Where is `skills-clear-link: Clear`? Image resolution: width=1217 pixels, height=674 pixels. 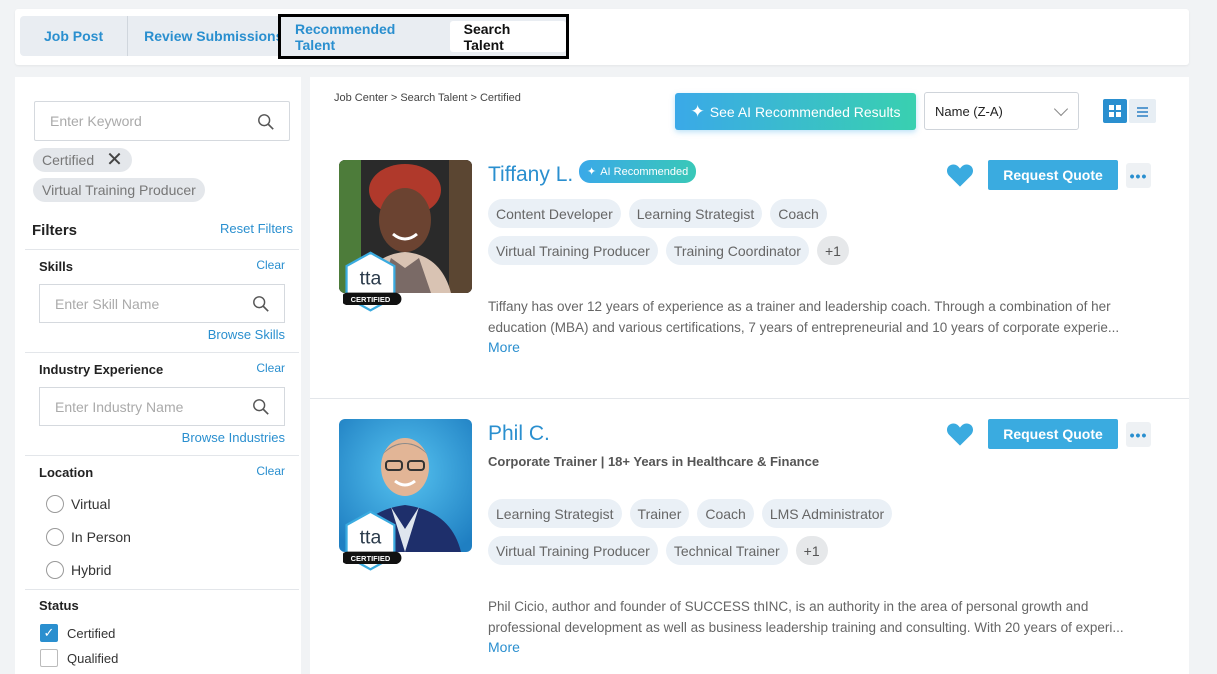
skills-clear-link: Clear is located at coordinates (270, 265).